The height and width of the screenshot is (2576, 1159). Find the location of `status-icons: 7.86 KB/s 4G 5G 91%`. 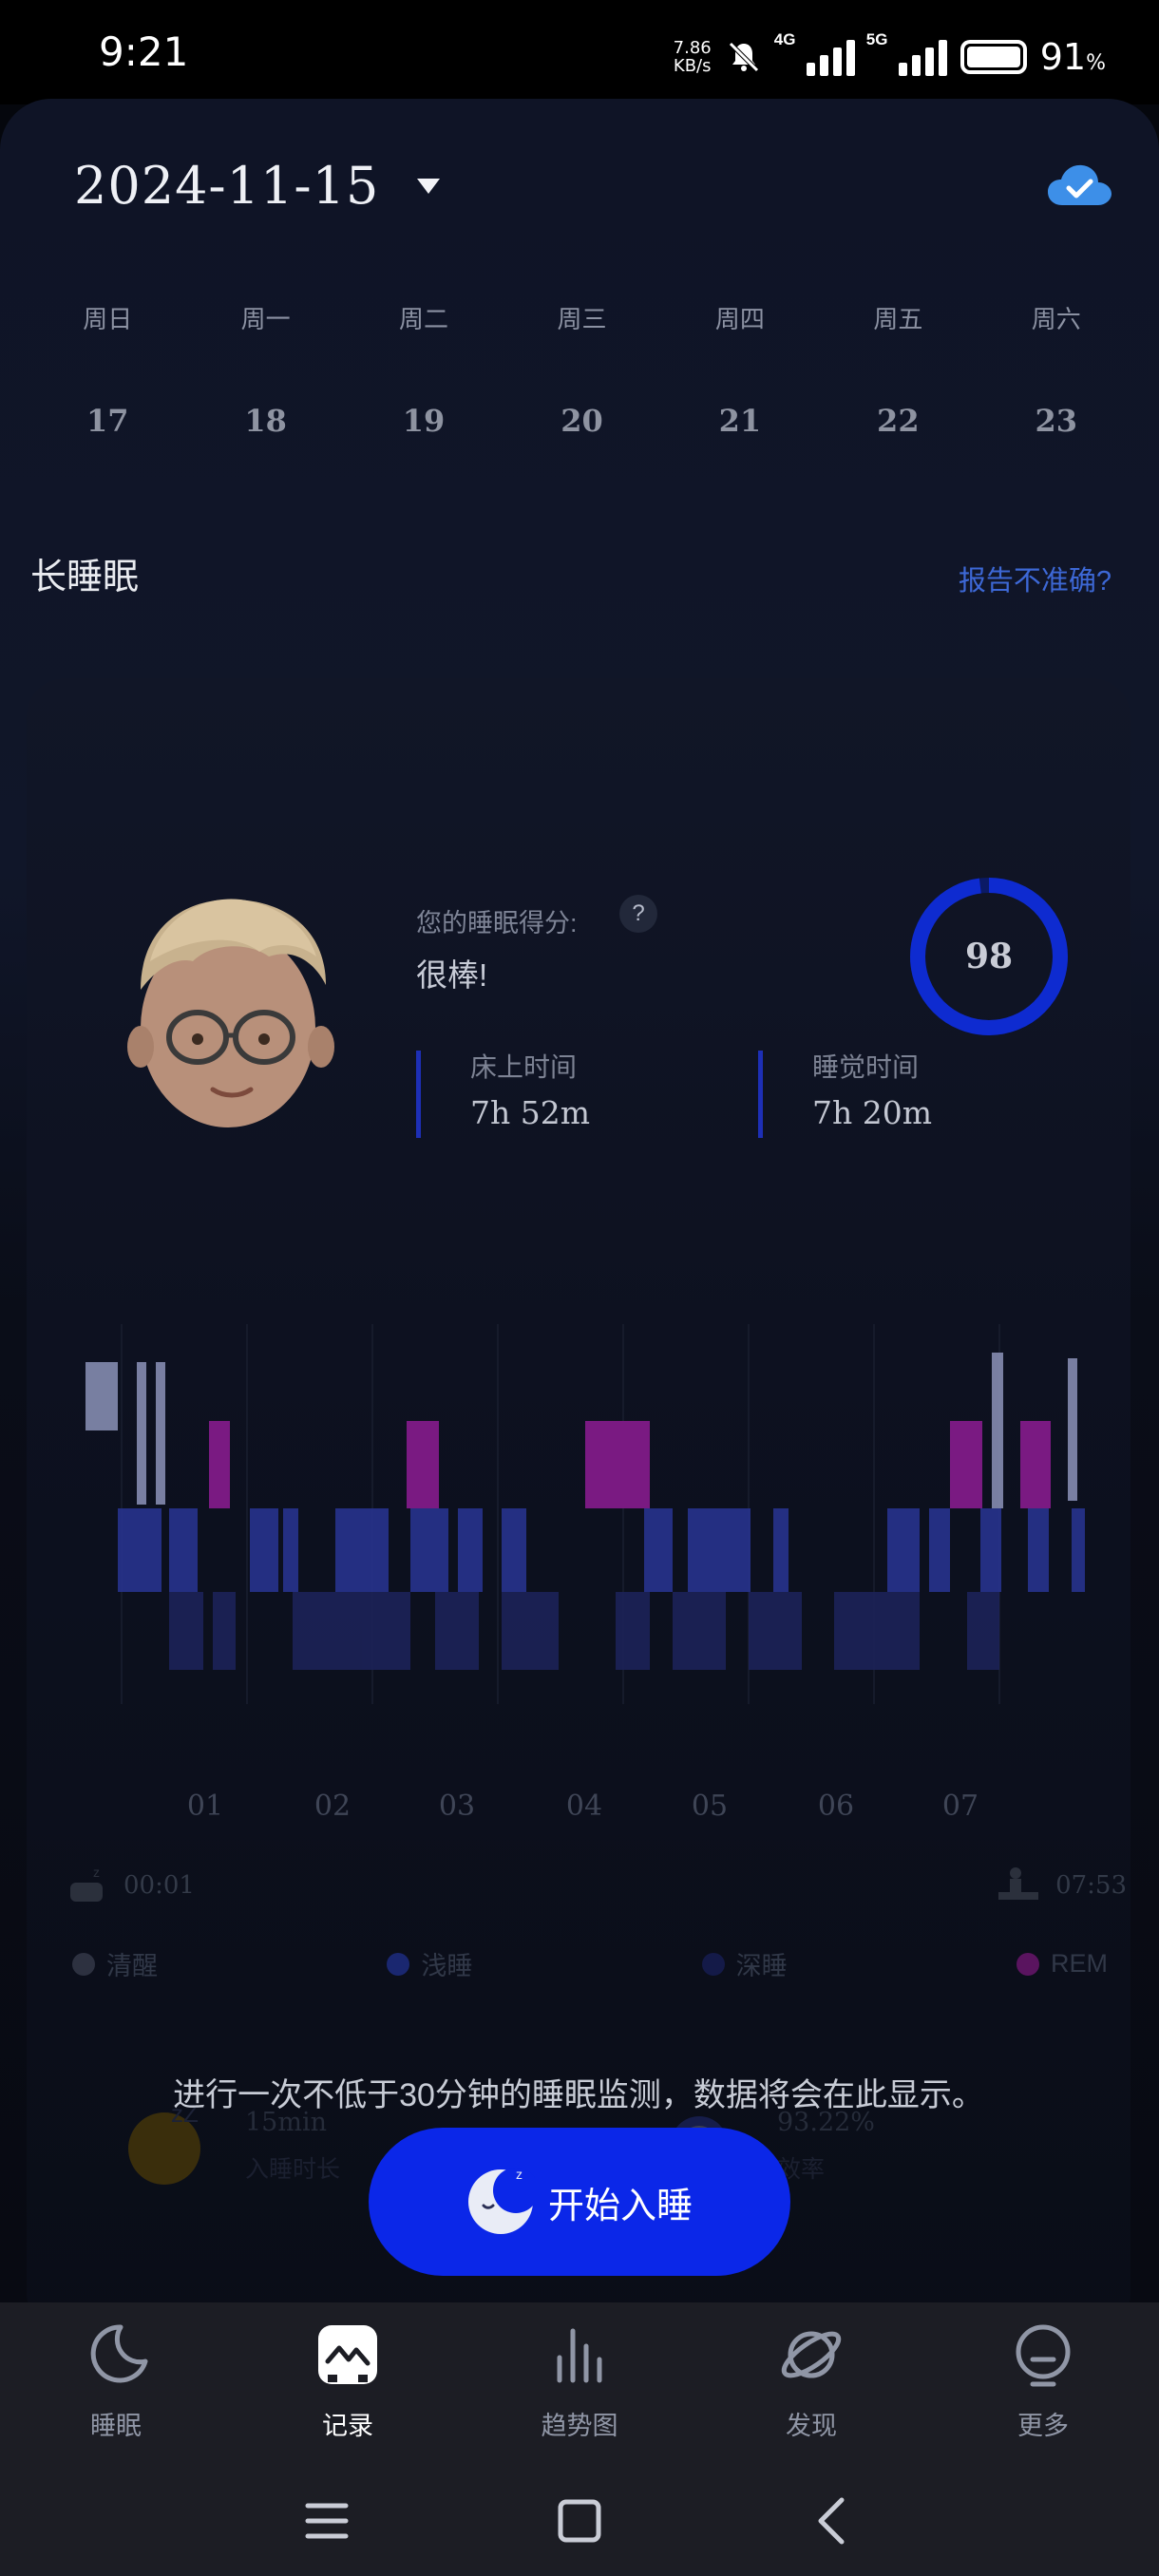

status-icons: 7.86 KB/s 4G 5G 91% is located at coordinates (890, 56).